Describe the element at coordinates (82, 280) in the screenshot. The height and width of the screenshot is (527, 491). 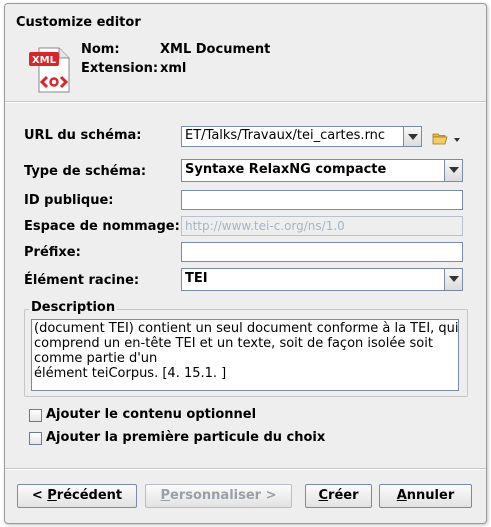
I see `root-element-label: Élément racine:` at that location.